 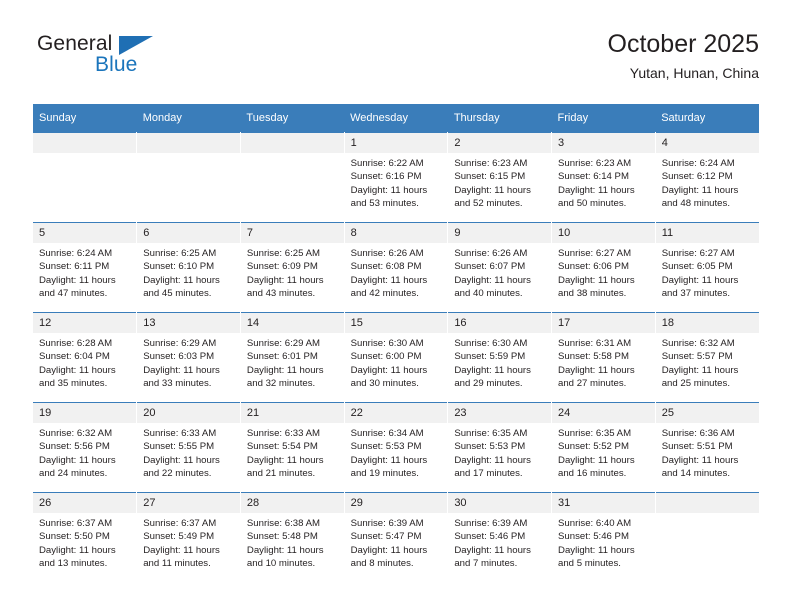 What do you see at coordinates (76, 433) in the screenshot?
I see `sunrise-text: Sunrise: 6:32 AM` at bounding box center [76, 433].